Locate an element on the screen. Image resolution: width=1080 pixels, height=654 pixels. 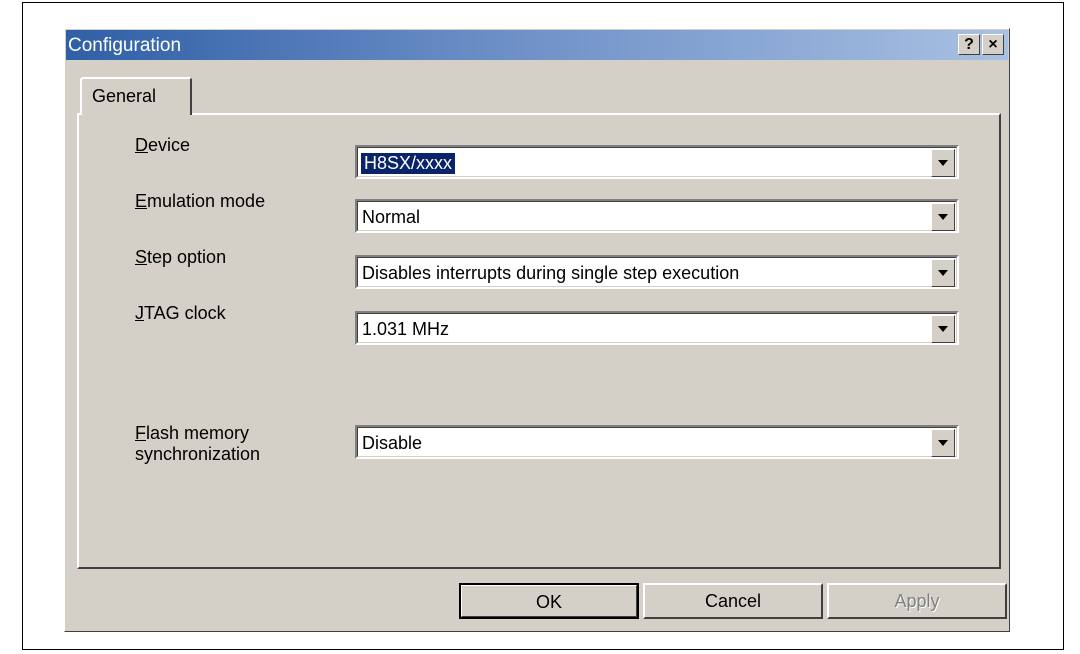
step-option-mnemonic: S is located at coordinates (141, 257).